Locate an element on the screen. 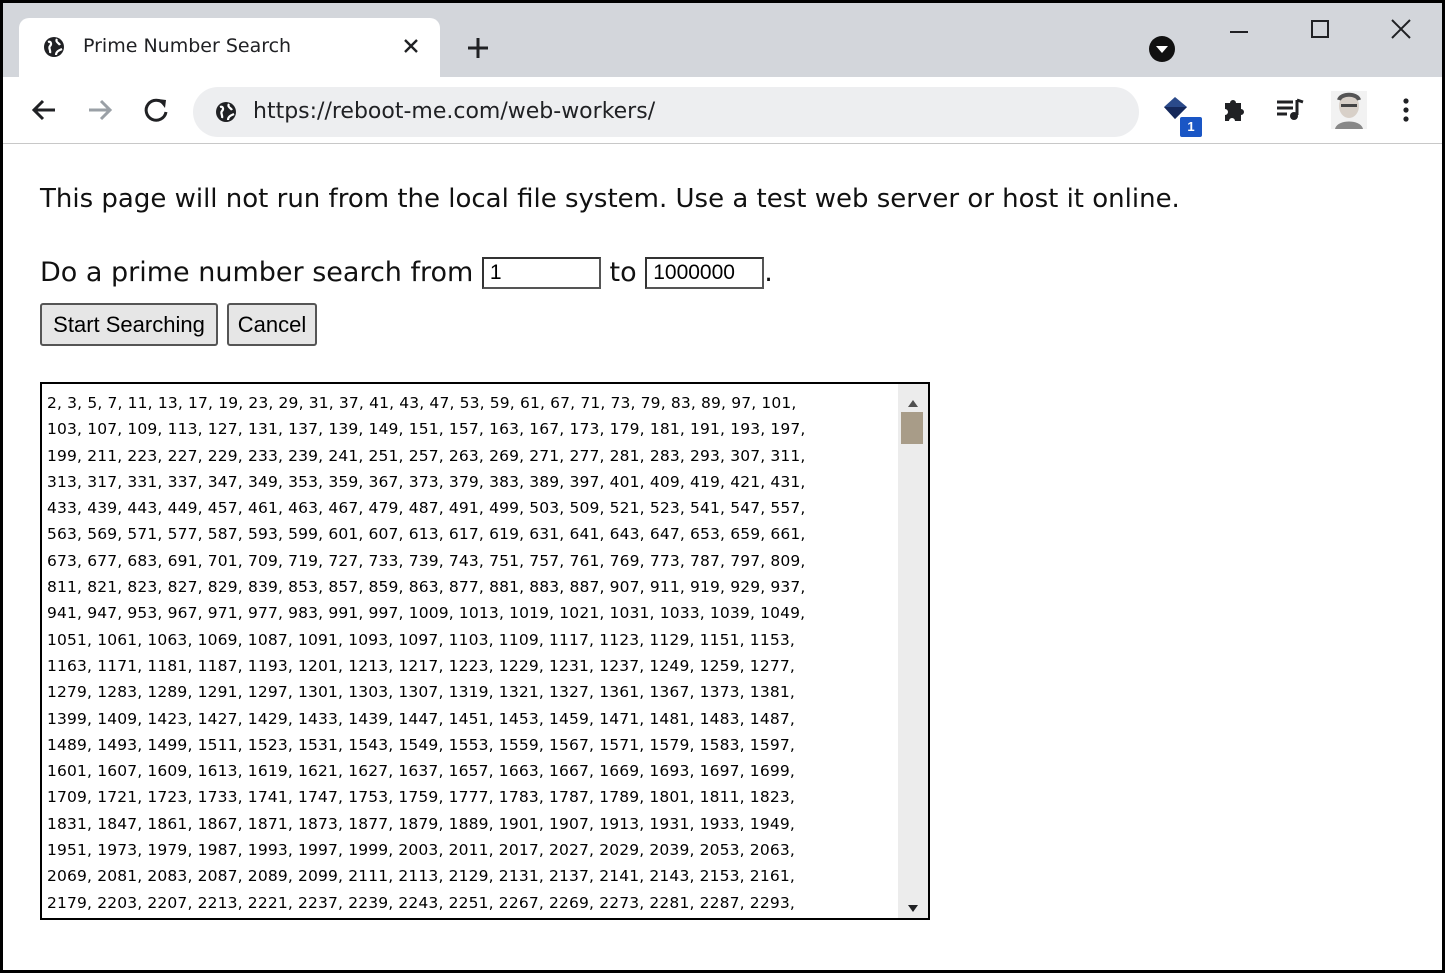 The image size is (1445, 973). arrow-left-icon is located at coordinates (44, 110).